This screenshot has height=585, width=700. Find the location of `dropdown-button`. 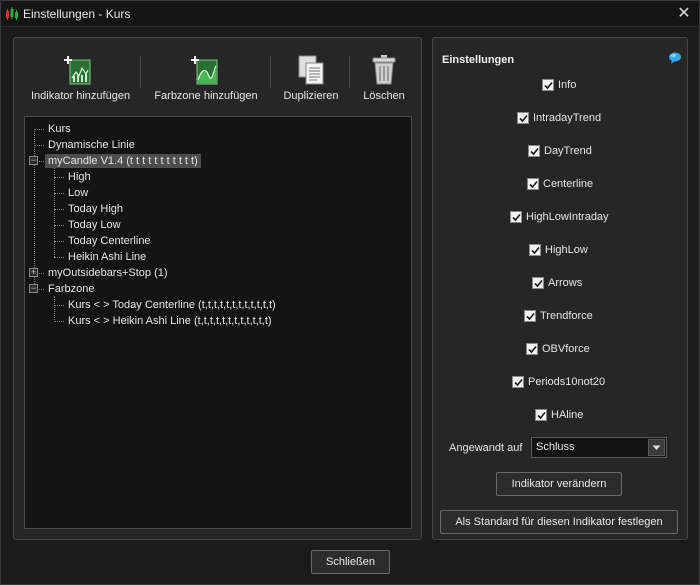

dropdown-button is located at coordinates (656, 447).